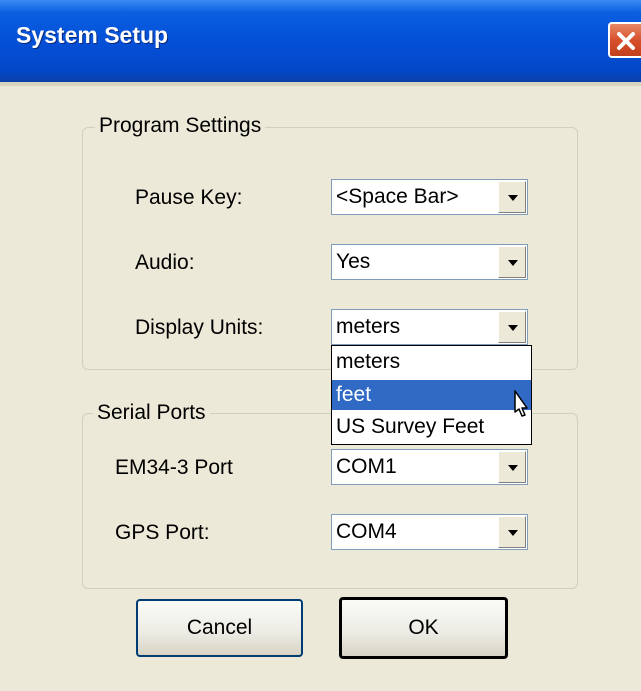 The width and height of the screenshot is (641, 691). I want to click on gps-port-label: GPS Port:, so click(162, 532).